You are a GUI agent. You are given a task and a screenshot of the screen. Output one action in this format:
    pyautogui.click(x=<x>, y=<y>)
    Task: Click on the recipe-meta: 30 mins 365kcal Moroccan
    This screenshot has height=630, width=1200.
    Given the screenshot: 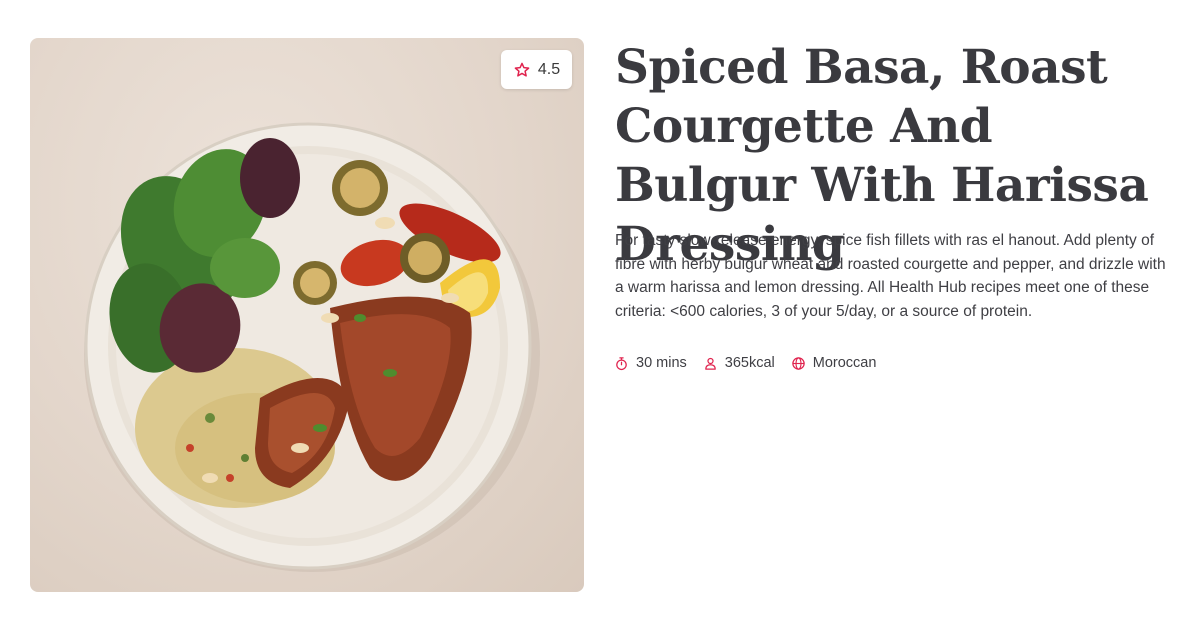 What is the action you would take?
    pyautogui.click(x=745, y=363)
    